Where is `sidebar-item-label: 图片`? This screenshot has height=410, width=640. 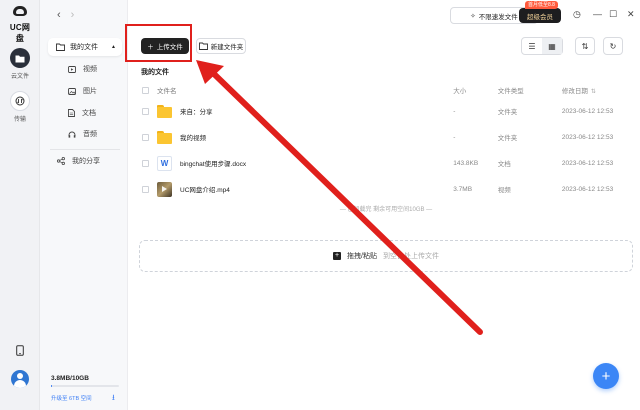
sidebar-item-label: 图片 is located at coordinates (90, 91).